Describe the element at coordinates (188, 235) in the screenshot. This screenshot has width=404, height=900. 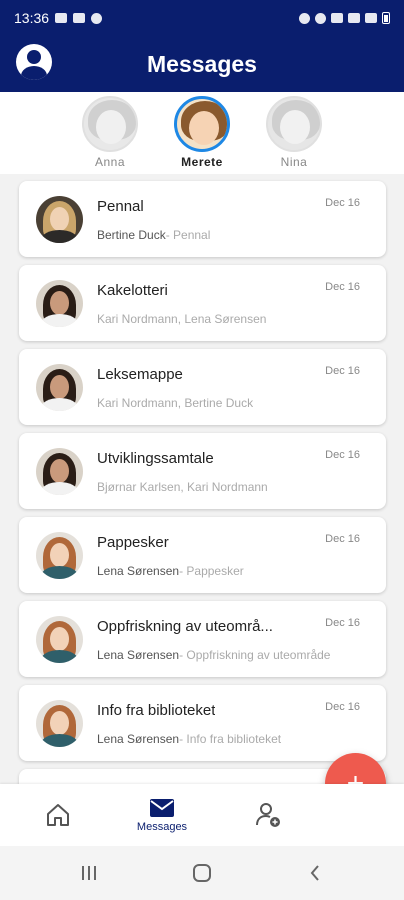
I see `message-preview: - Pennal` at that location.